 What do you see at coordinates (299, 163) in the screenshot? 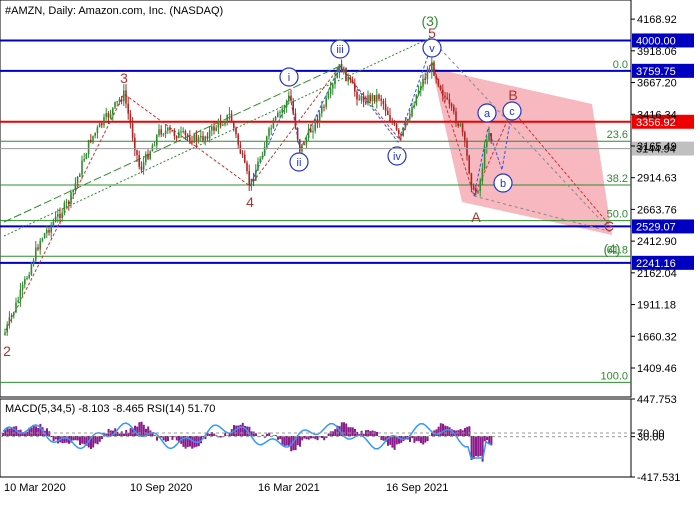
I see `wave-label: ii` at bounding box center [299, 163].